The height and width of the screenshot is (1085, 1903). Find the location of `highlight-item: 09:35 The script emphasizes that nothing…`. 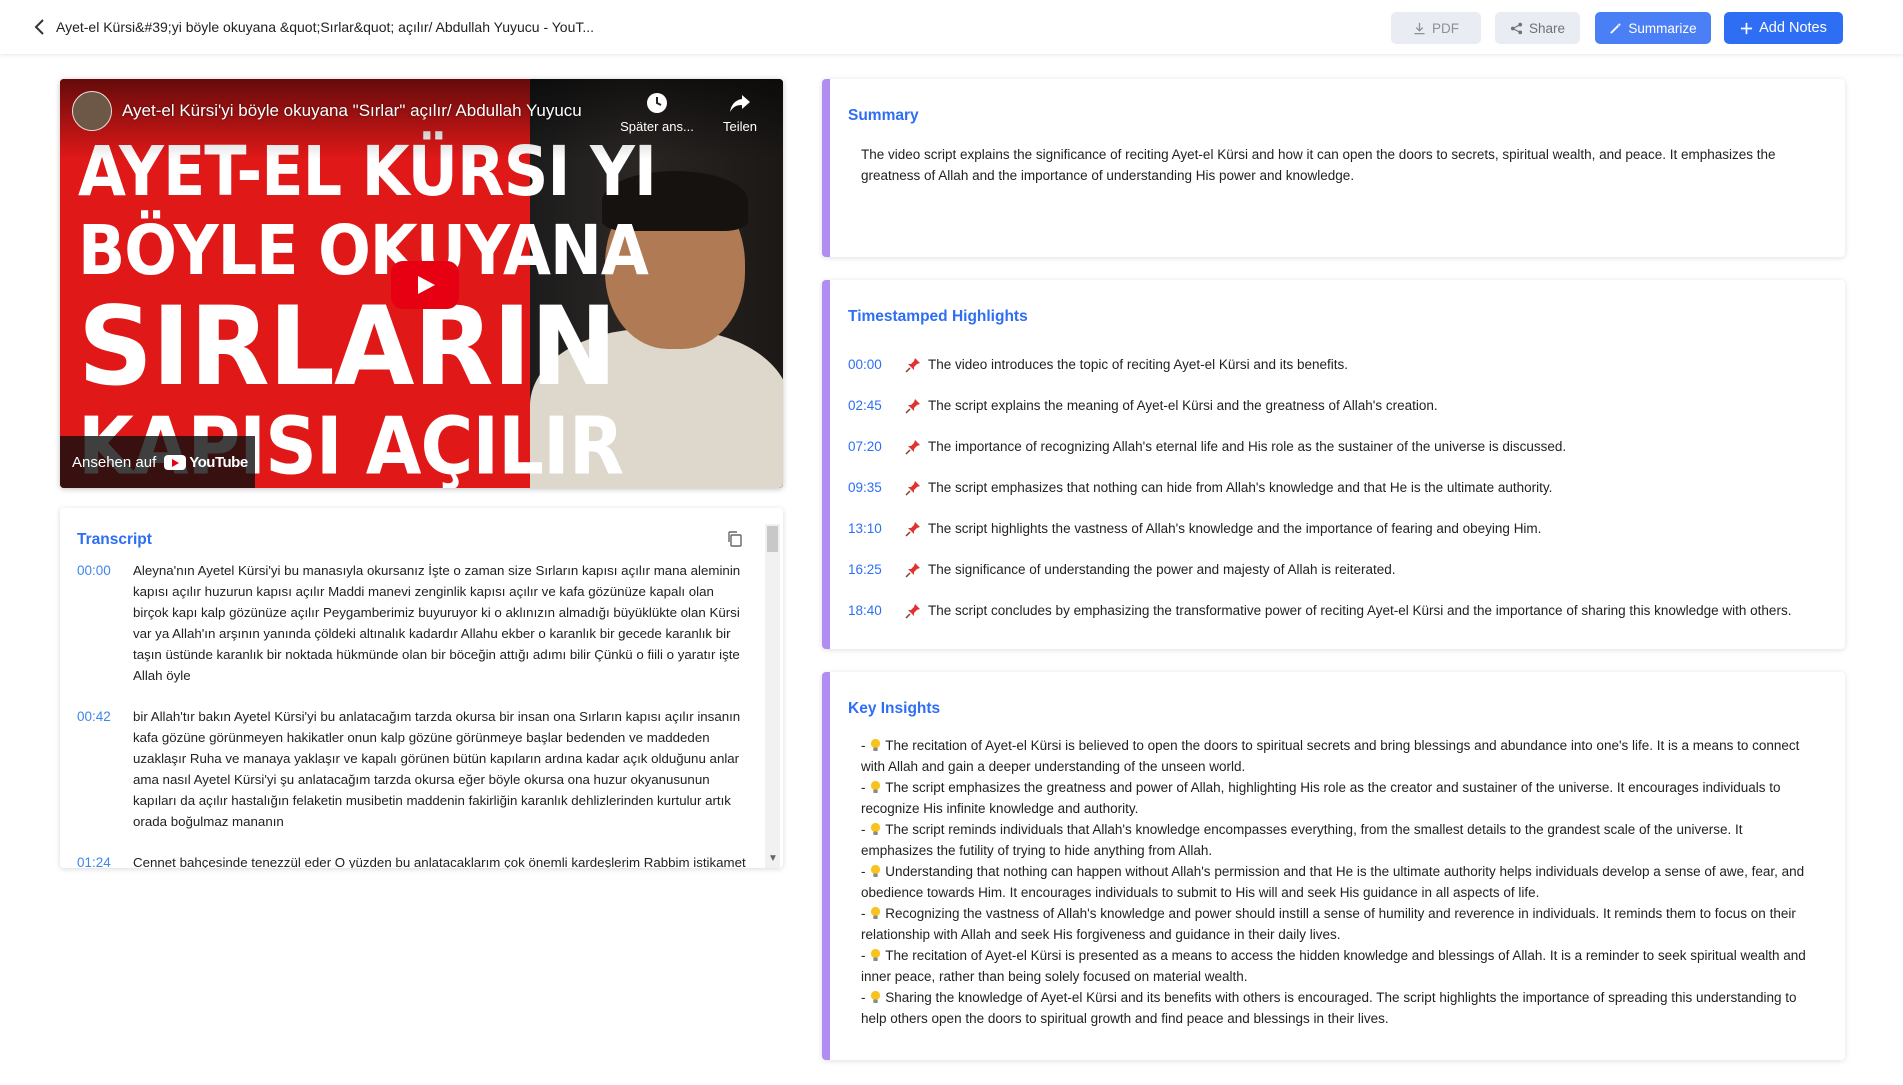

highlight-item: 09:35 The script emphasizes that nothing… is located at coordinates (1319, 487).